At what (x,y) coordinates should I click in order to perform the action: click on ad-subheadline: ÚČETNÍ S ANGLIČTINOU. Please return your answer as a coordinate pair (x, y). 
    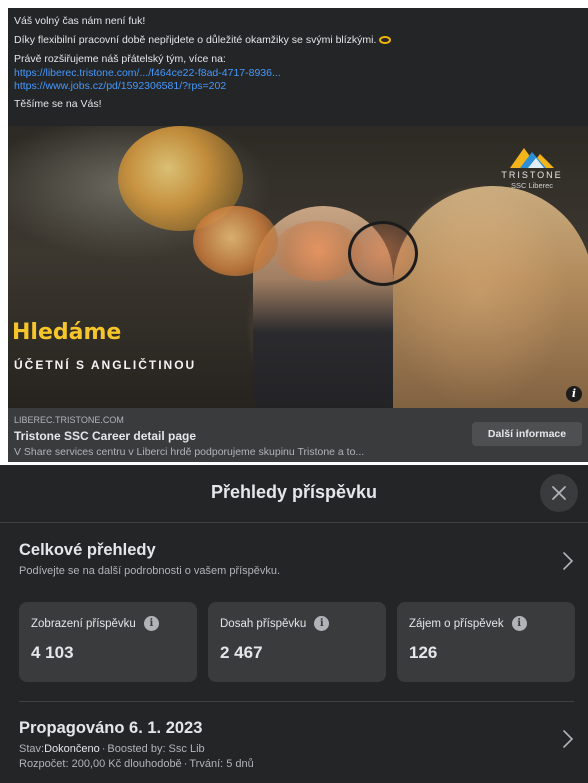
    Looking at the image, I should click on (105, 365).